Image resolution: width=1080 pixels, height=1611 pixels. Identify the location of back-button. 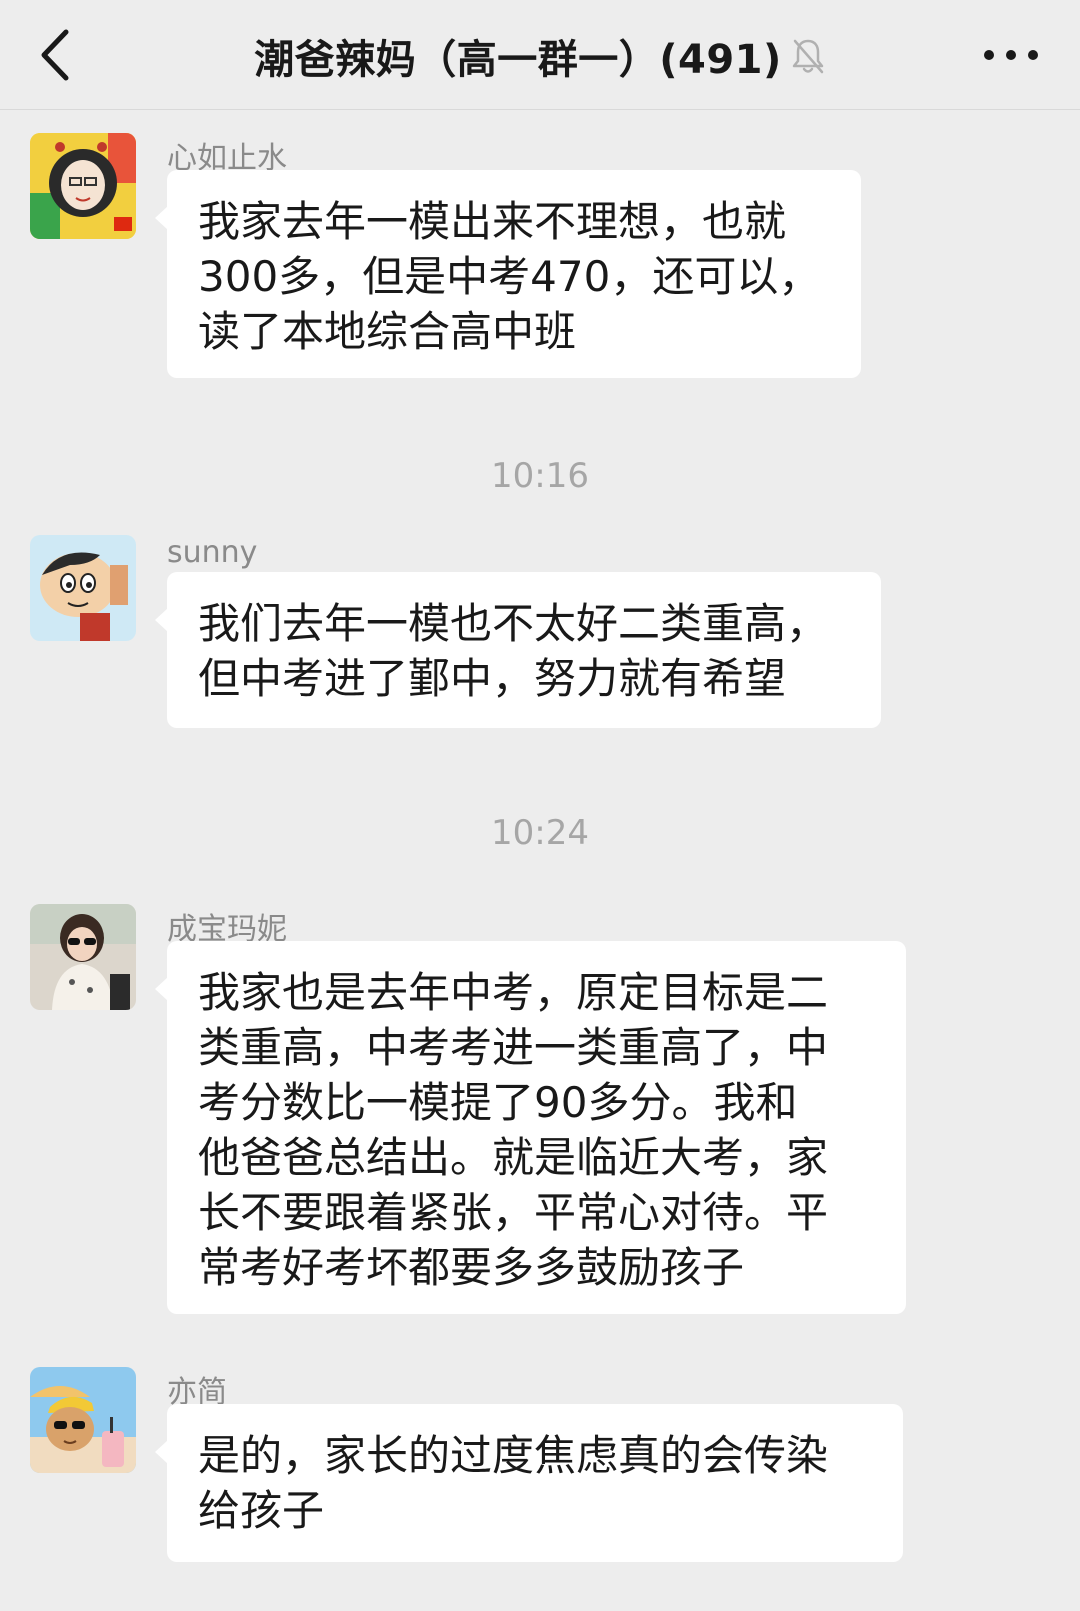
(60, 55).